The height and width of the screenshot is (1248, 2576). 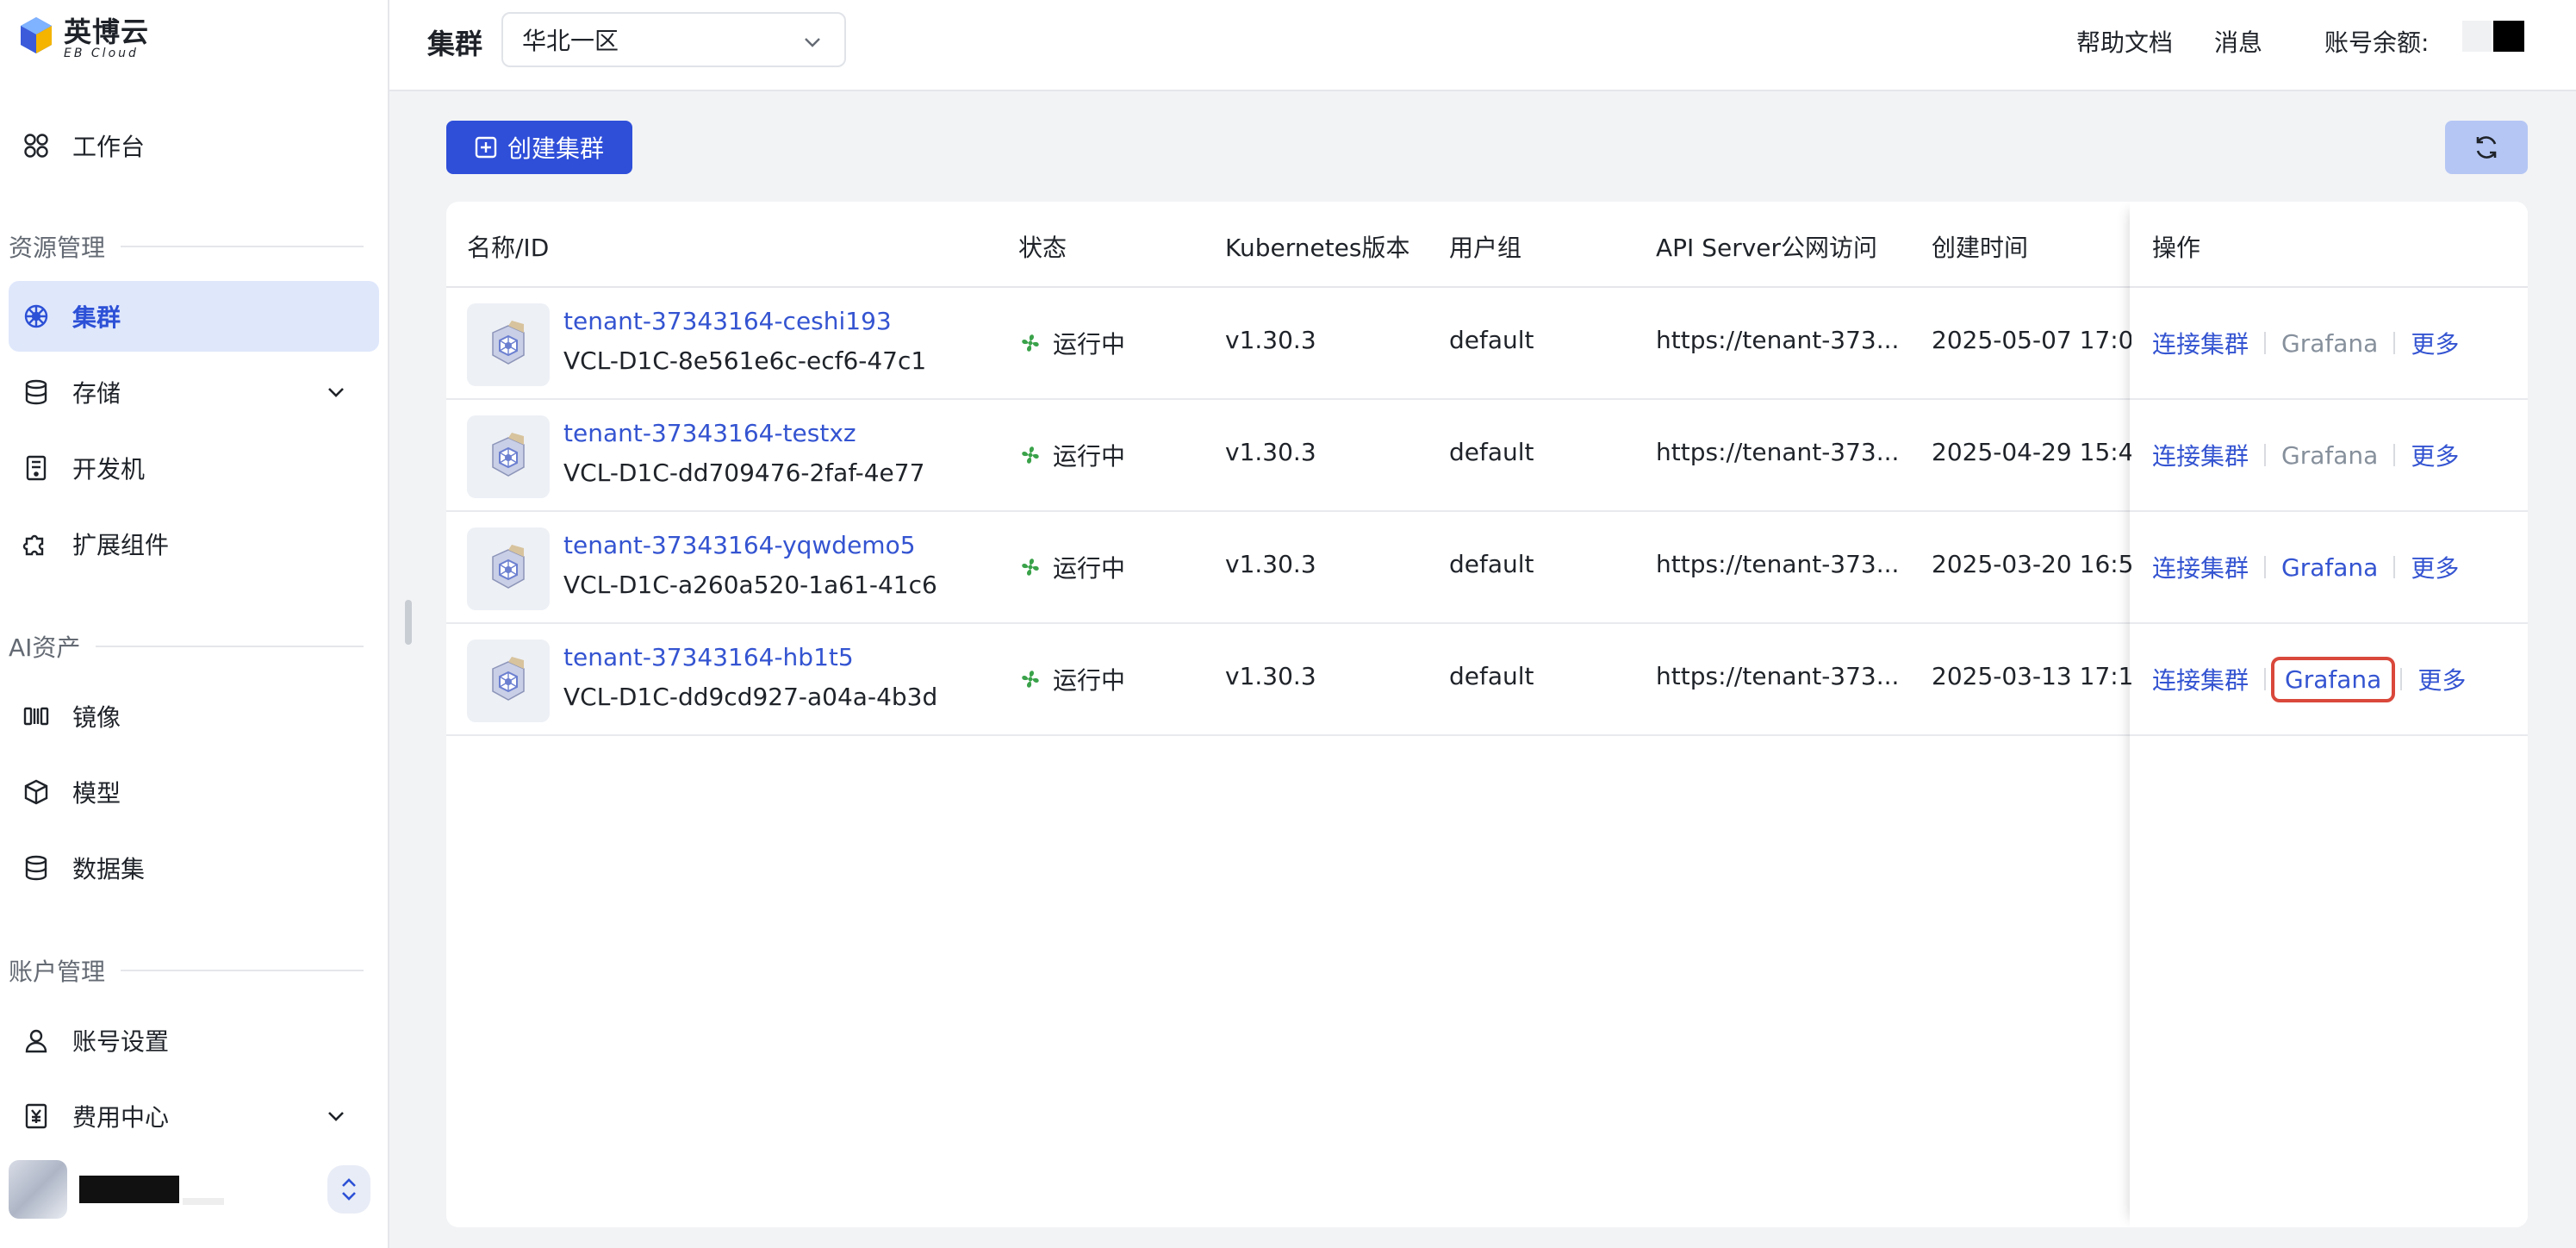 I want to click on brand-name: 英博云, so click(x=107, y=32).